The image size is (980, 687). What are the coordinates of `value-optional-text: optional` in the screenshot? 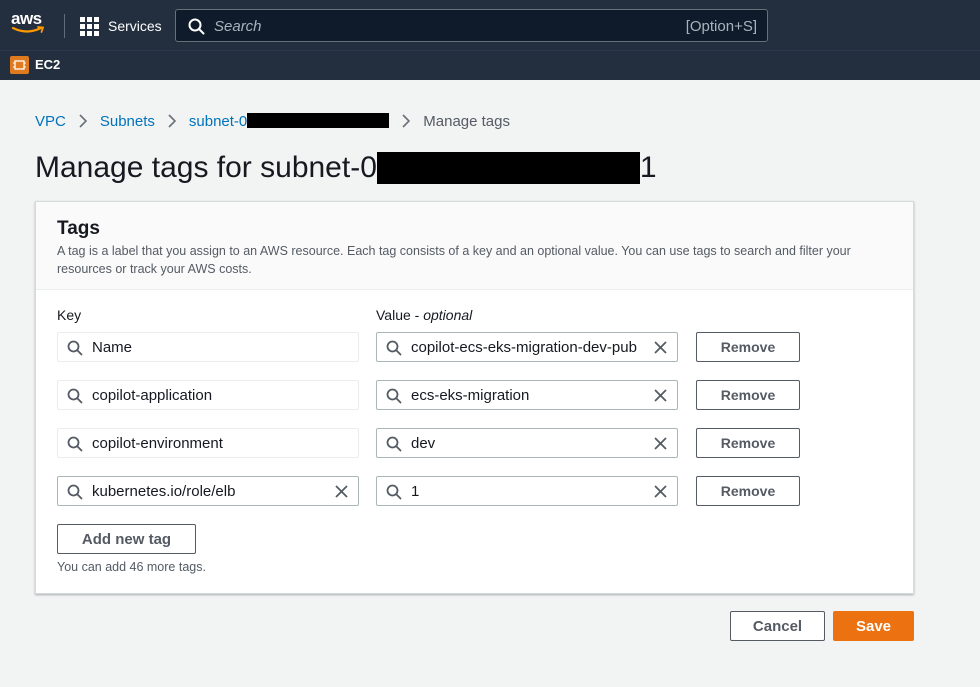 It's located at (448, 315).